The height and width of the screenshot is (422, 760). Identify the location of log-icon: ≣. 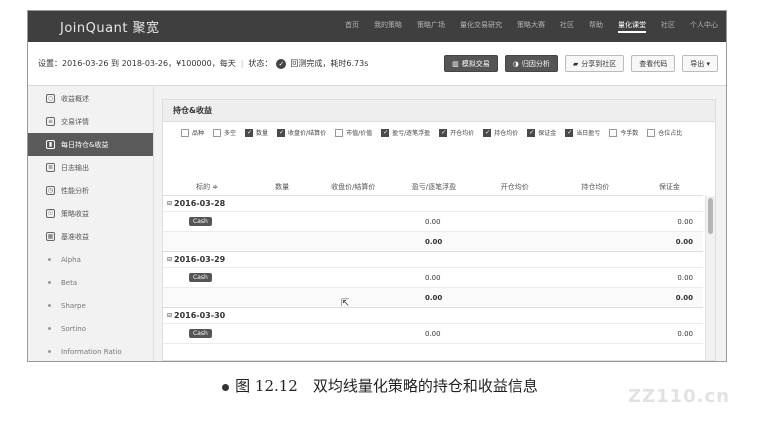
(50, 167).